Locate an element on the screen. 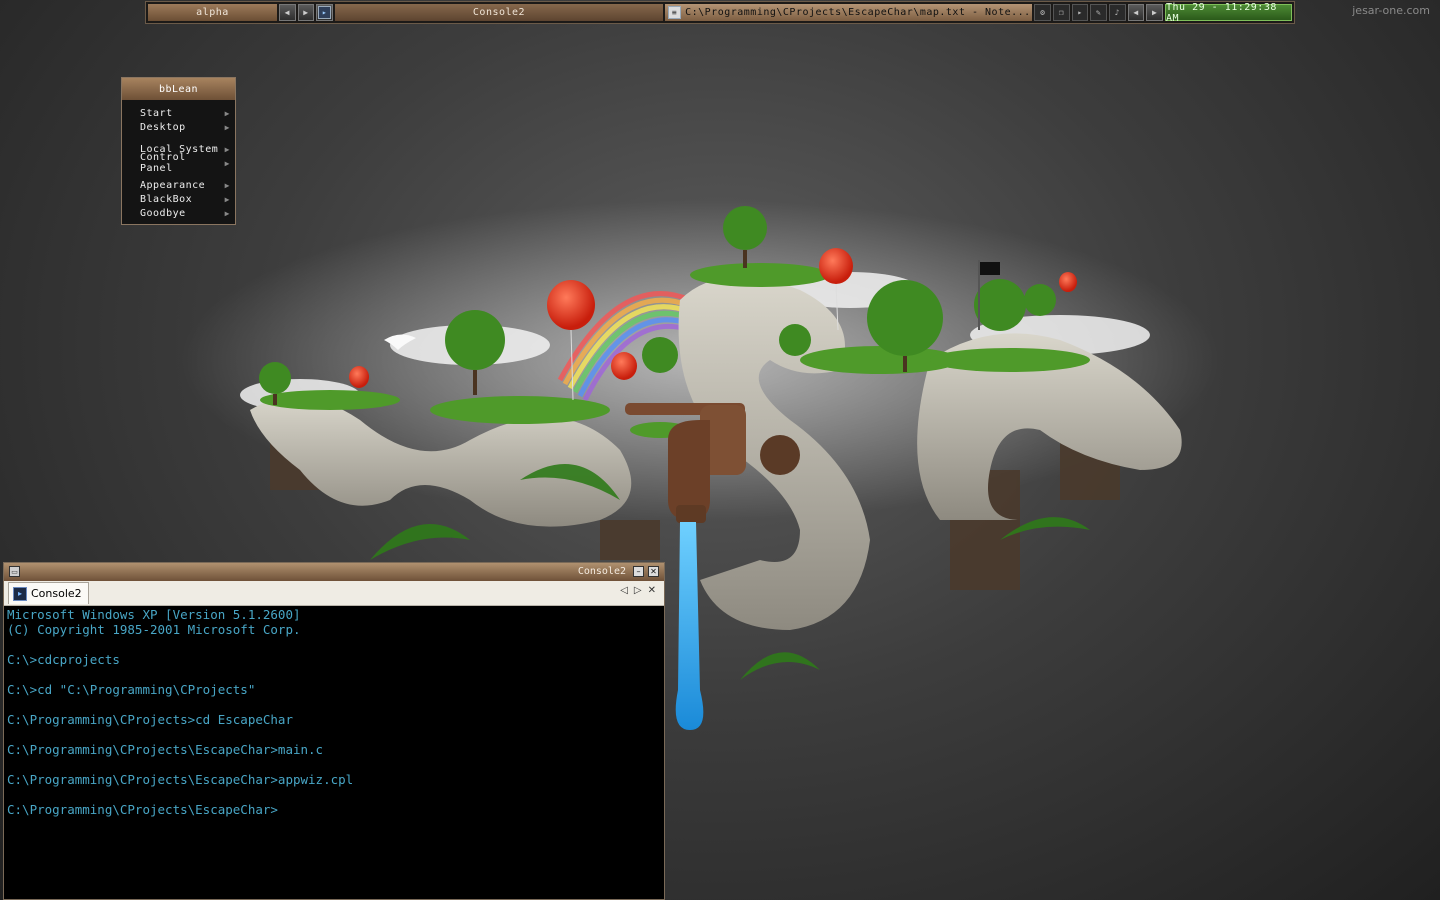 This screenshot has height=900, width=1440. tray-volume-icon: ♪ is located at coordinates (1117, 12).